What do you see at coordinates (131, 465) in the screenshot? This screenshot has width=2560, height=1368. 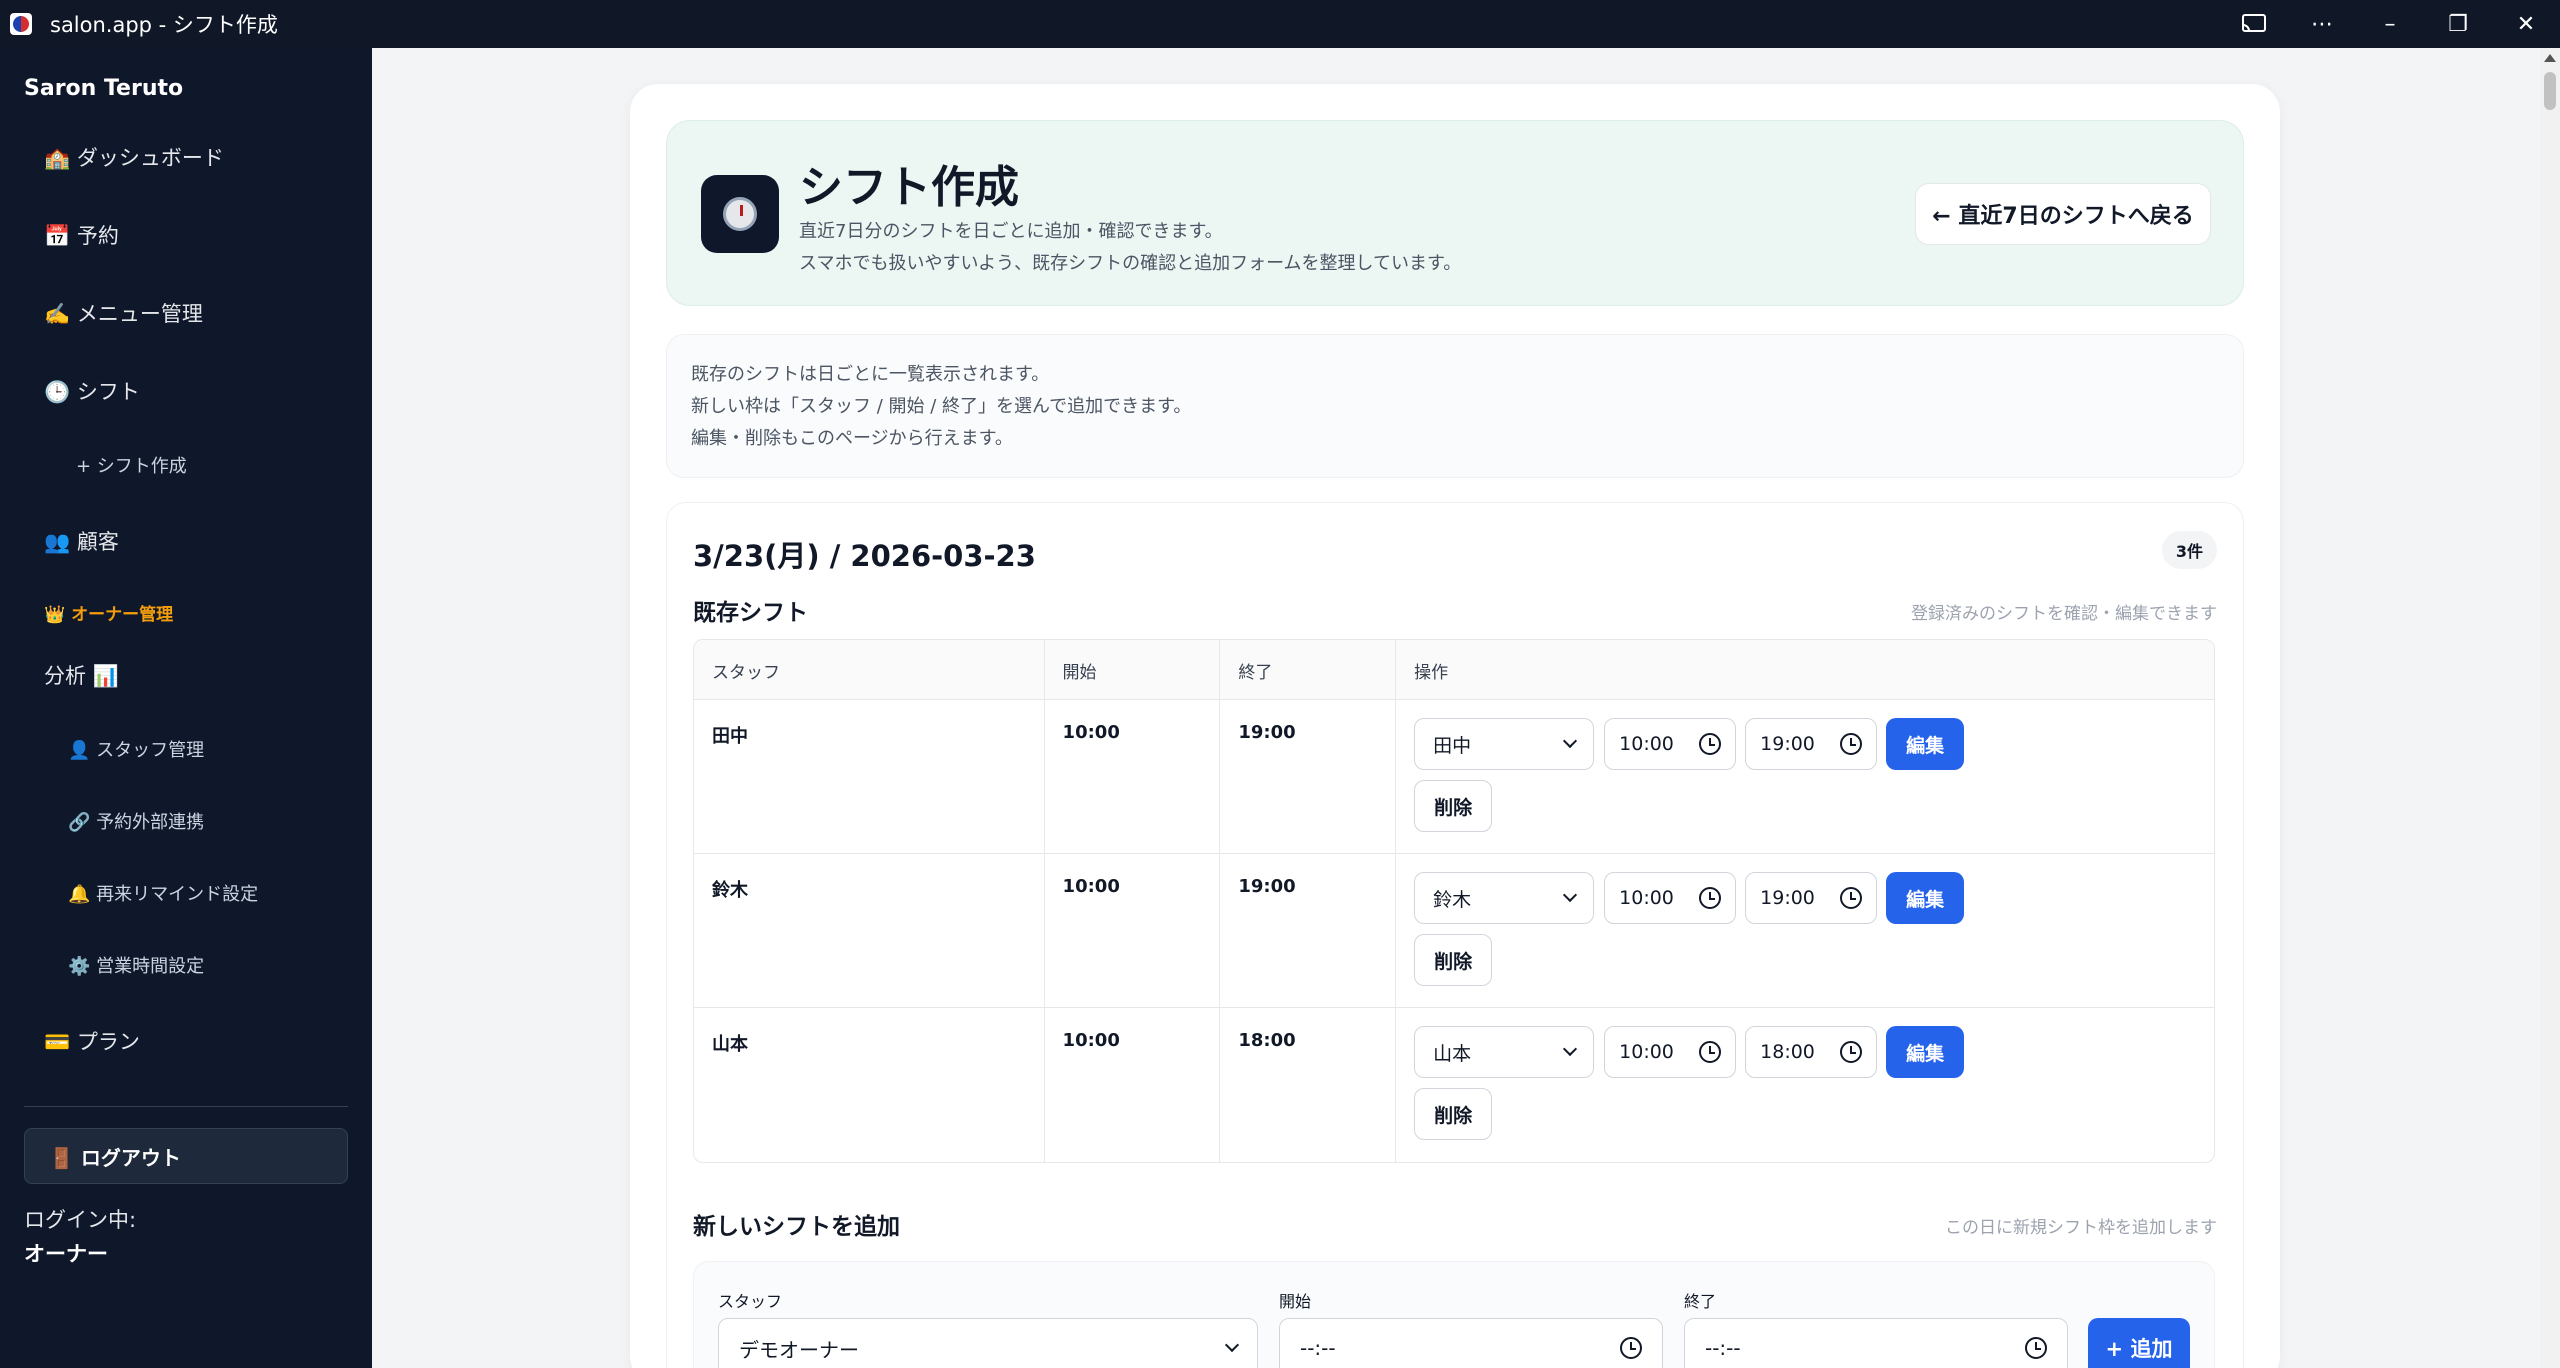 I see `sidebar-item-shift-create: + シフト作成` at bounding box center [131, 465].